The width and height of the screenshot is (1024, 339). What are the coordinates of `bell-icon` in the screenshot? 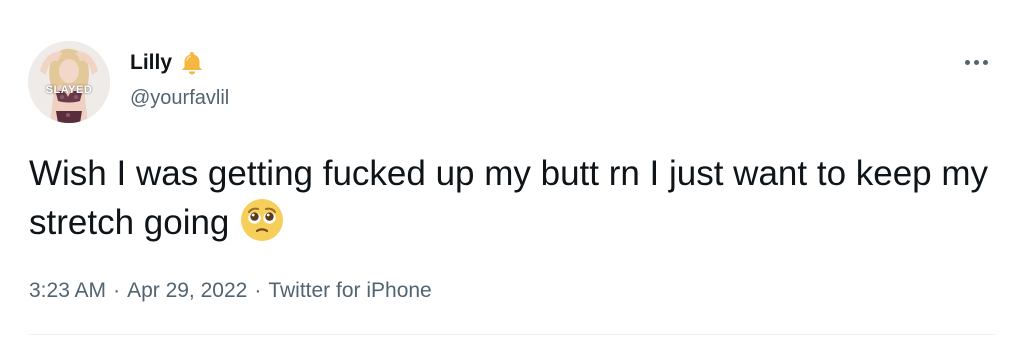 It's located at (192, 63).